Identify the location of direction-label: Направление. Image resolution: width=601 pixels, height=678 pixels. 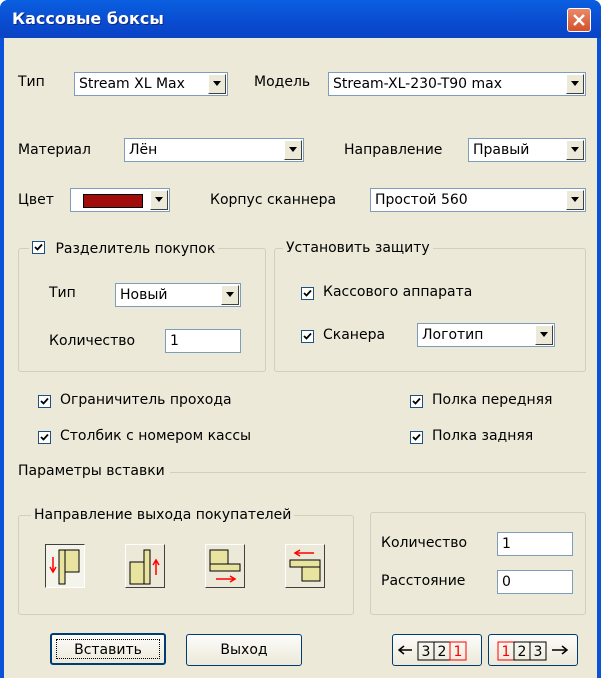
(393, 150).